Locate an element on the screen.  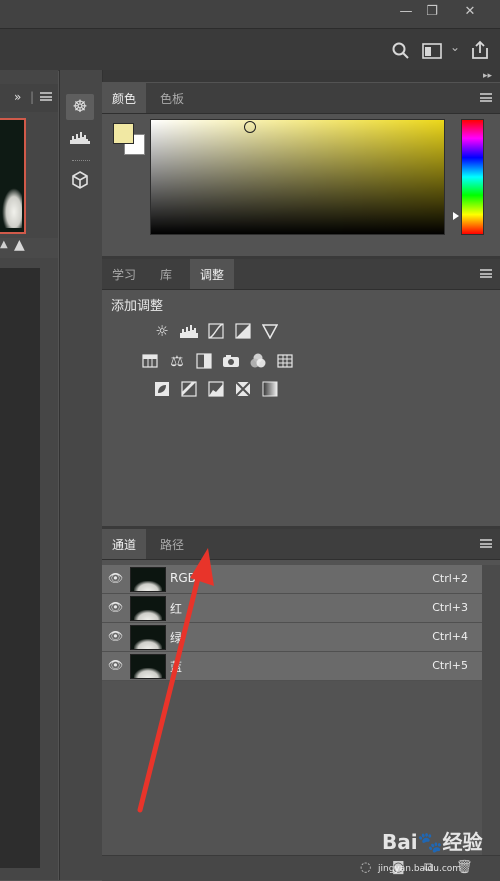
tool-divider is located at coordinates (81, 161).